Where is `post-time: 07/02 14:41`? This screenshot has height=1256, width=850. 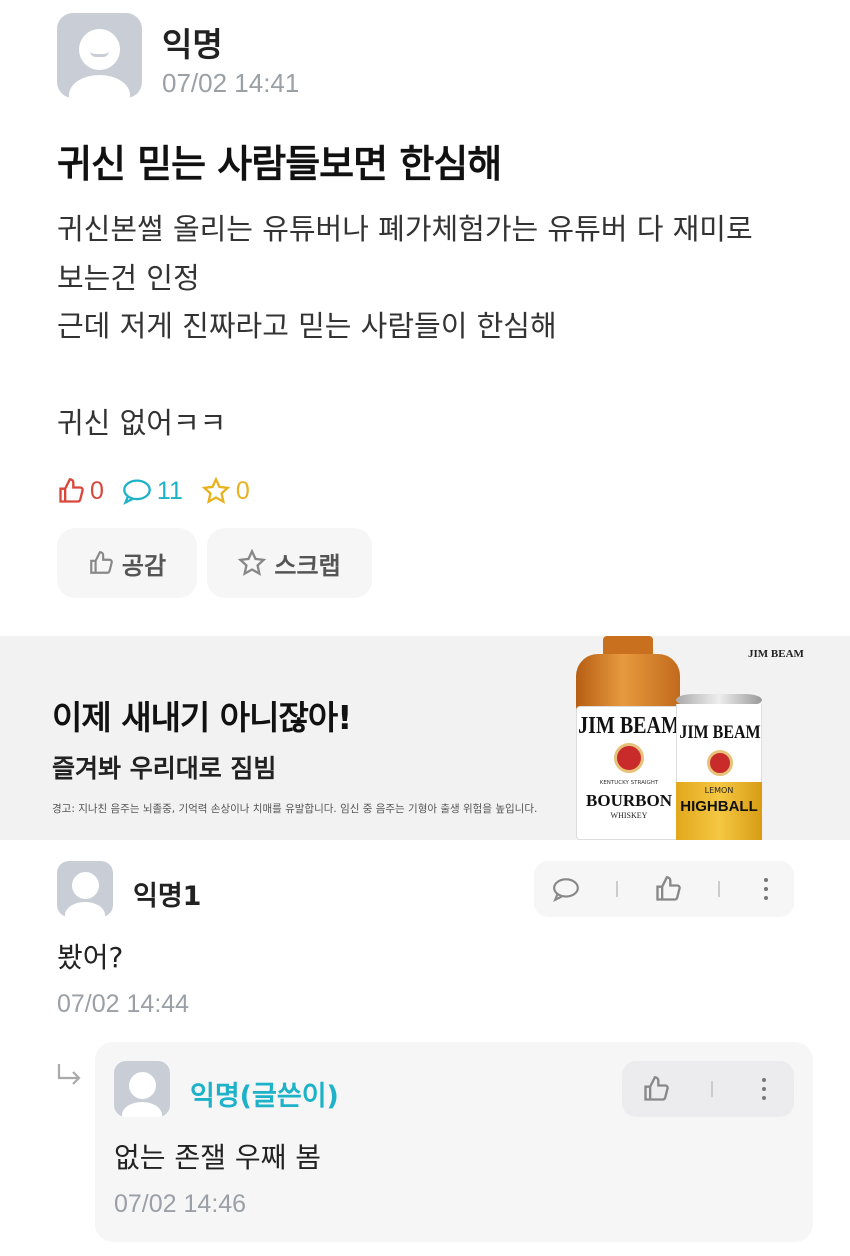 post-time: 07/02 14:41 is located at coordinates (231, 83).